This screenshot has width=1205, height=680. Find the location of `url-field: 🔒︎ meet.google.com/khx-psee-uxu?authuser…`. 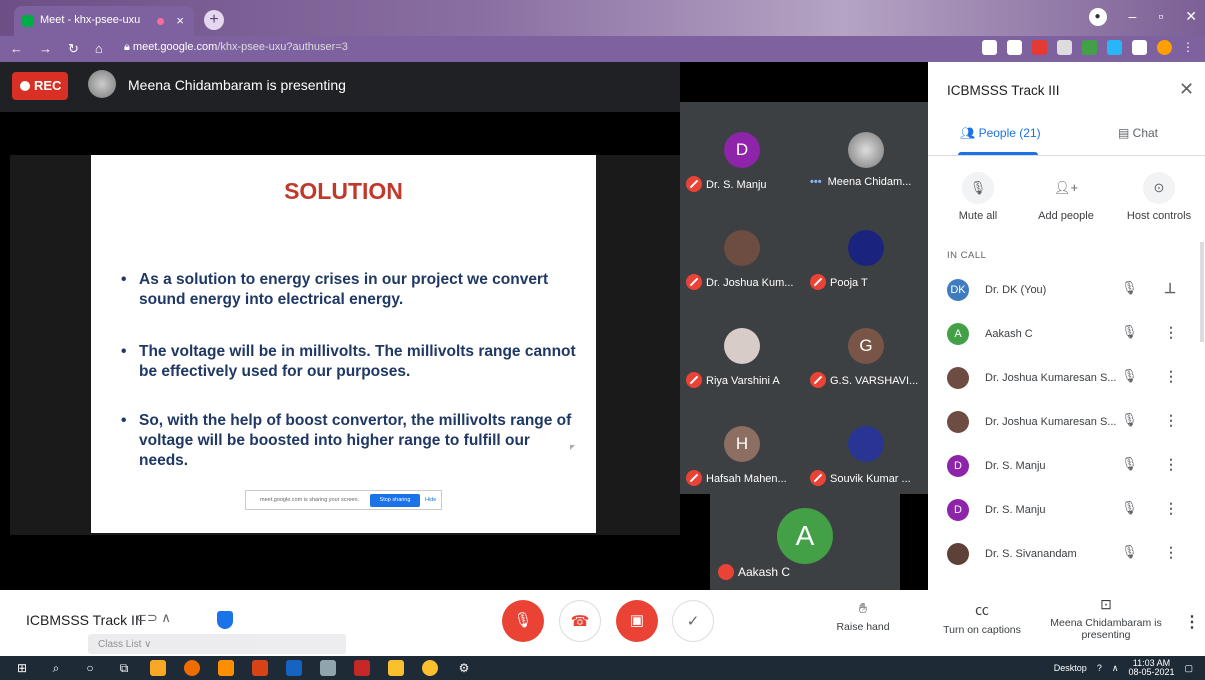

url-field: 🔒︎ meet.google.com/khx-psee-uxu?authuser… is located at coordinates (236, 47).